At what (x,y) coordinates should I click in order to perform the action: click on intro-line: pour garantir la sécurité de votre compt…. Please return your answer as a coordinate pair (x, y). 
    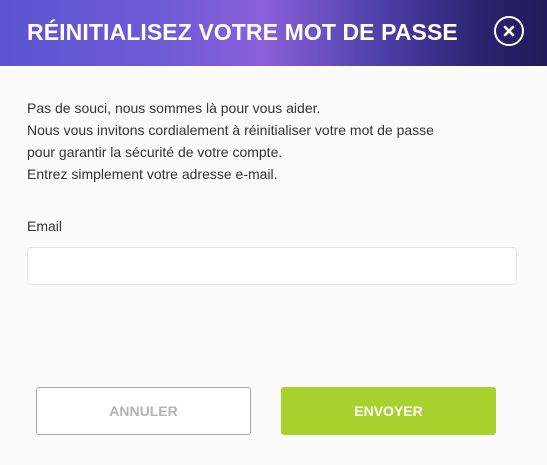
    Looking at the image, I should click on (155, 152).